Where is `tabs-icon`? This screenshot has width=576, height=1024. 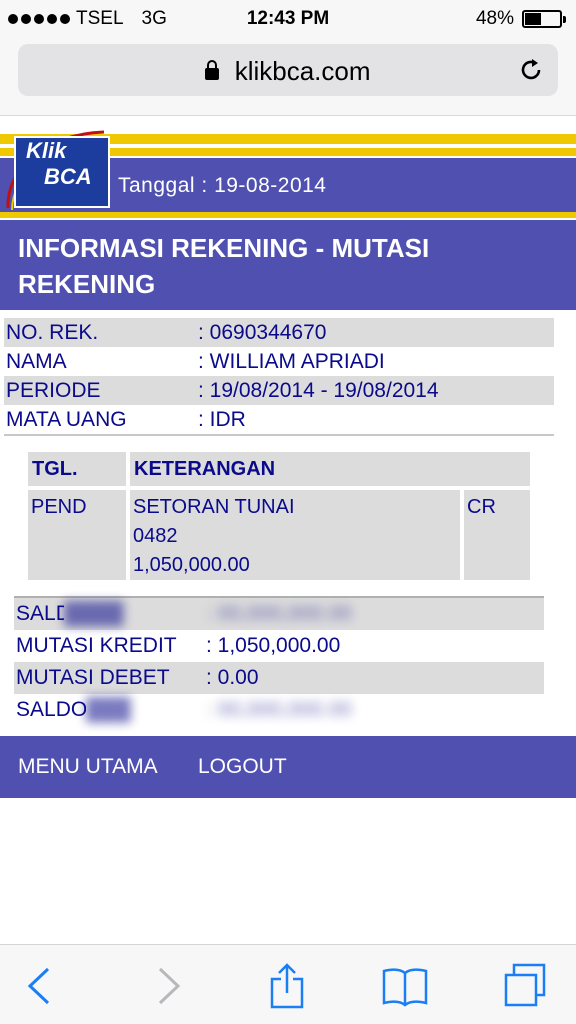
tabs-icon is located at coordinates (525, 986).